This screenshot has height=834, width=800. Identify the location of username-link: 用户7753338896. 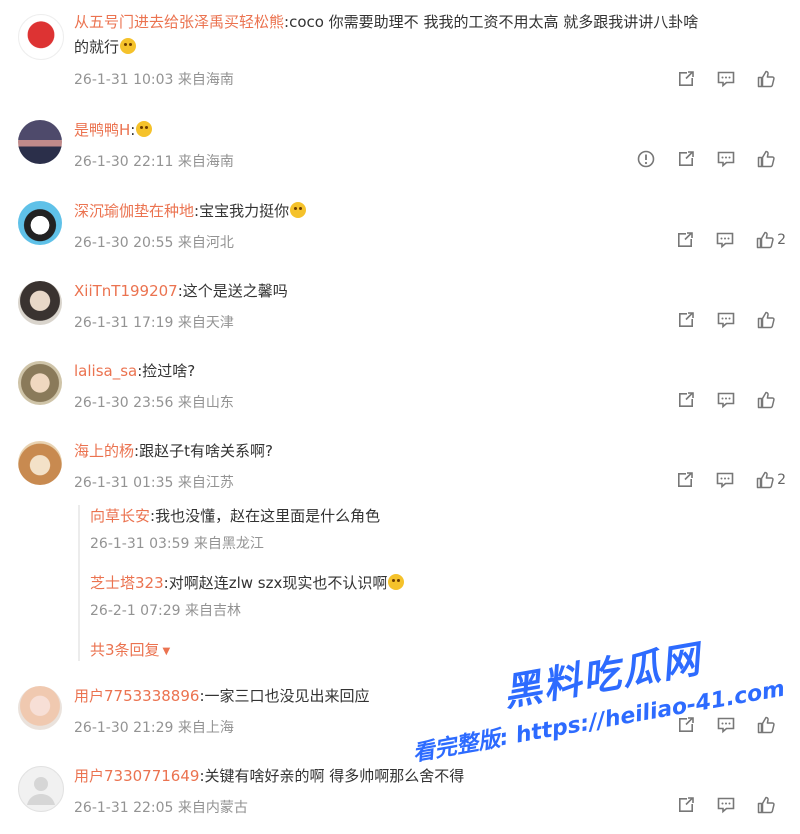
(136, 696).